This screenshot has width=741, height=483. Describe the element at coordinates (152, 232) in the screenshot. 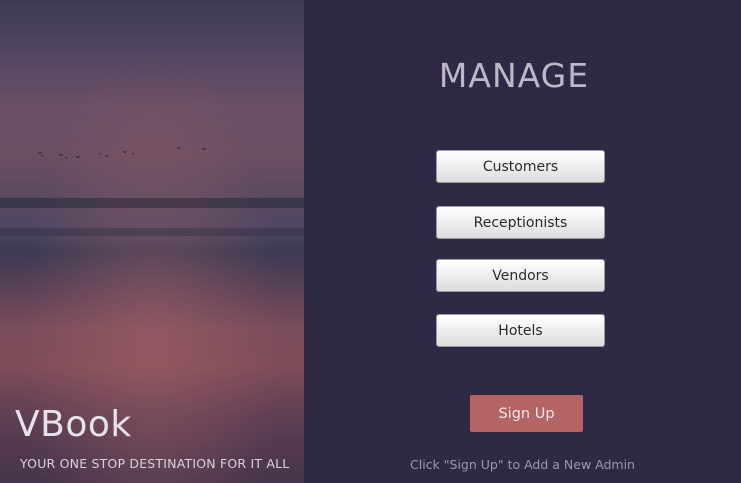

I see `wave-line` at that location.